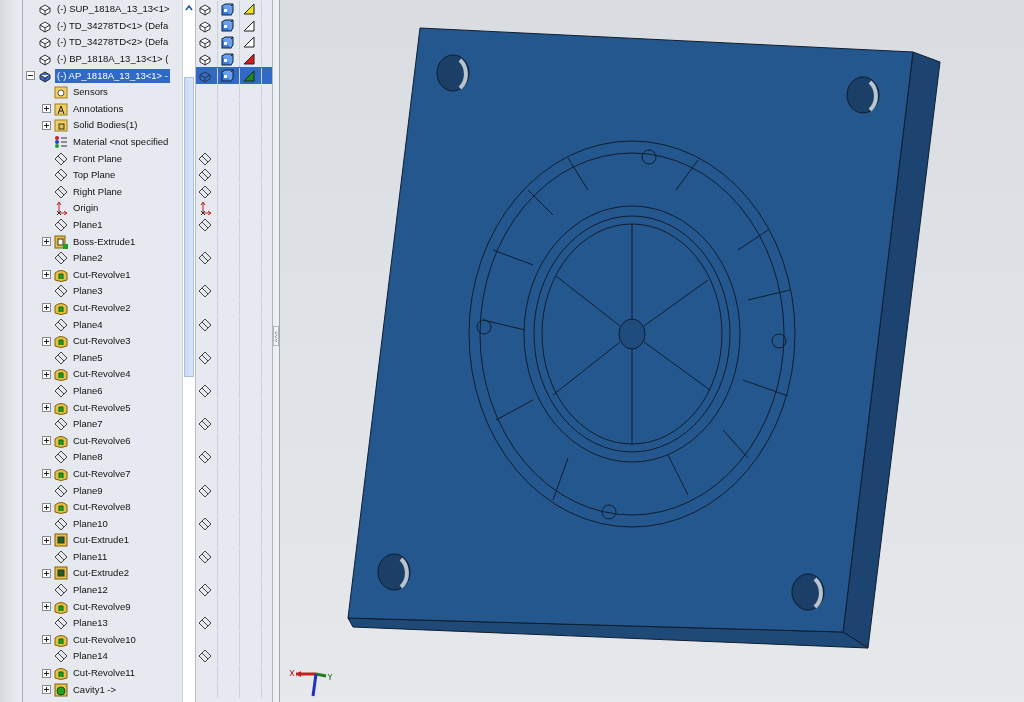 This screenshot has height=702, width=1024. What do you see at coordinates (86, 208) in the screenshot?
I see `tree-item: Origin` at bounding box center [86, 208].